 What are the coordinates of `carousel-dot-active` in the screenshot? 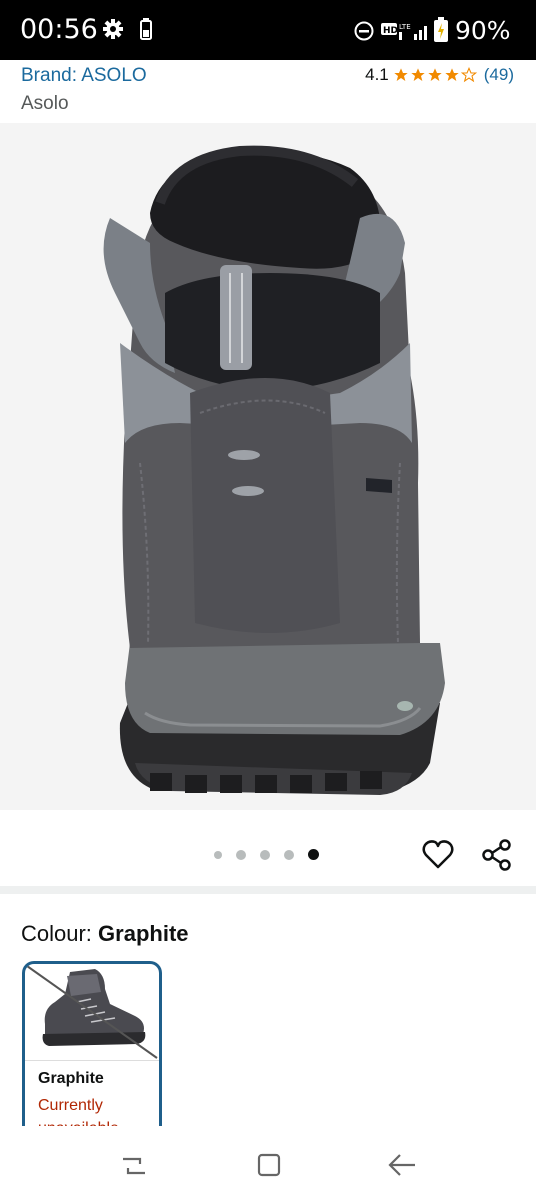 It's located at (313, 854).